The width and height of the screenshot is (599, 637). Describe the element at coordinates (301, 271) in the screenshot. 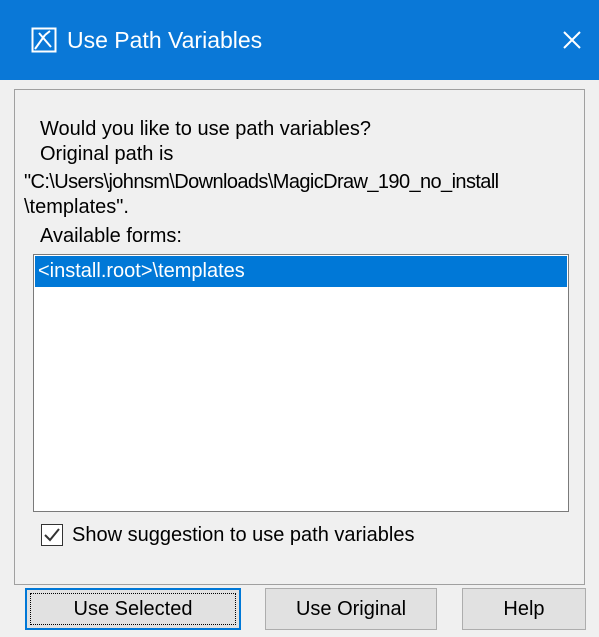

I see `list-item: <install.root>\templates` at that location.